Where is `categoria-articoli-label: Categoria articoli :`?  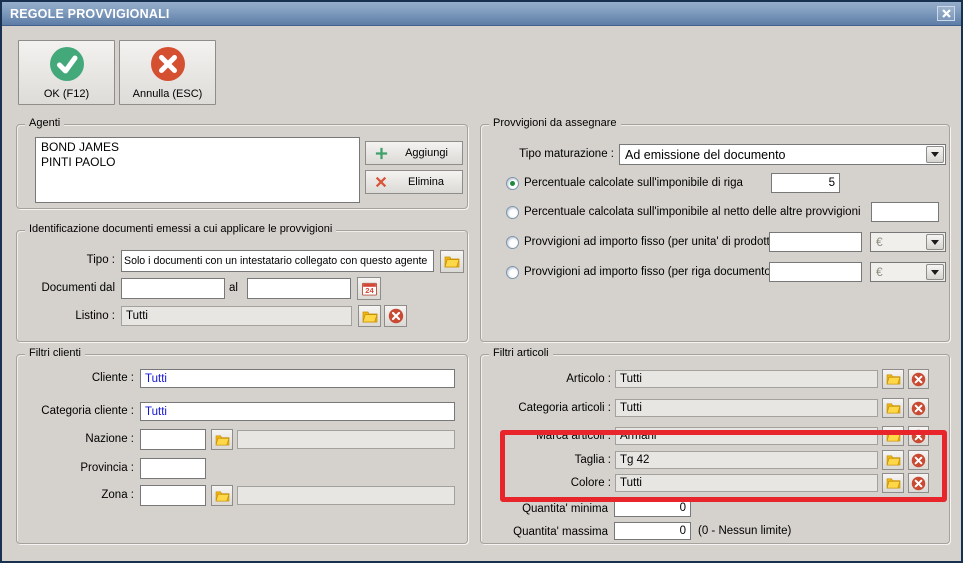 categoria-articoli-label: Categoria articoli : is located at coordinates (564, 408).